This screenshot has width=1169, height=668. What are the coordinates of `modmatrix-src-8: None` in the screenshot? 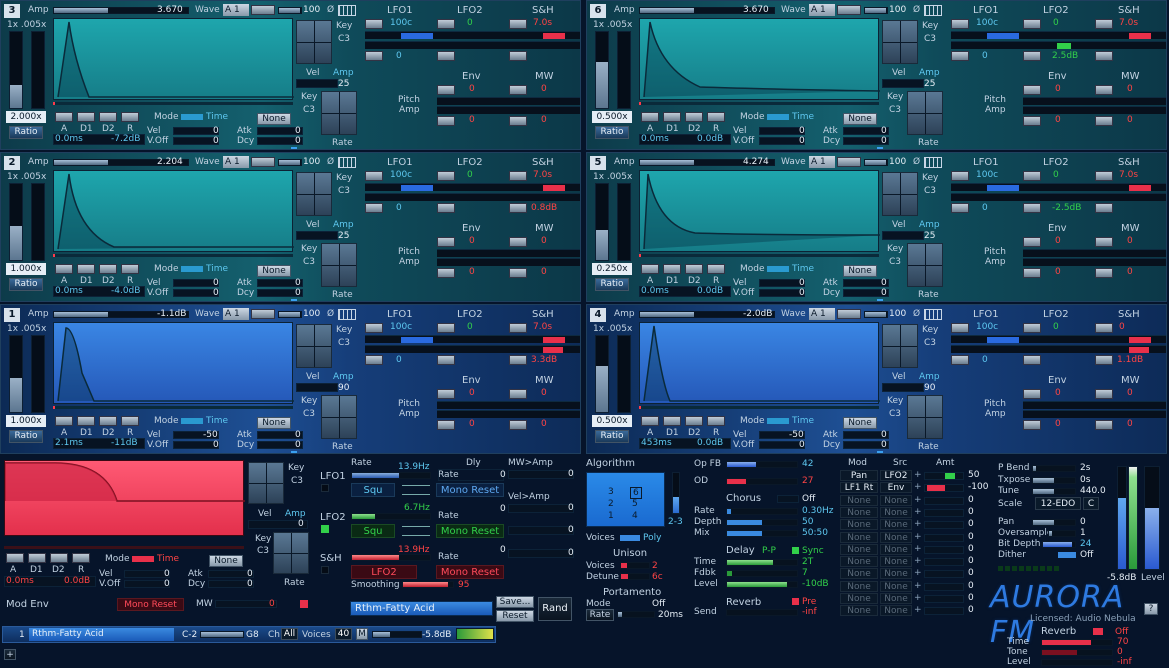 It's located at (896, 574).